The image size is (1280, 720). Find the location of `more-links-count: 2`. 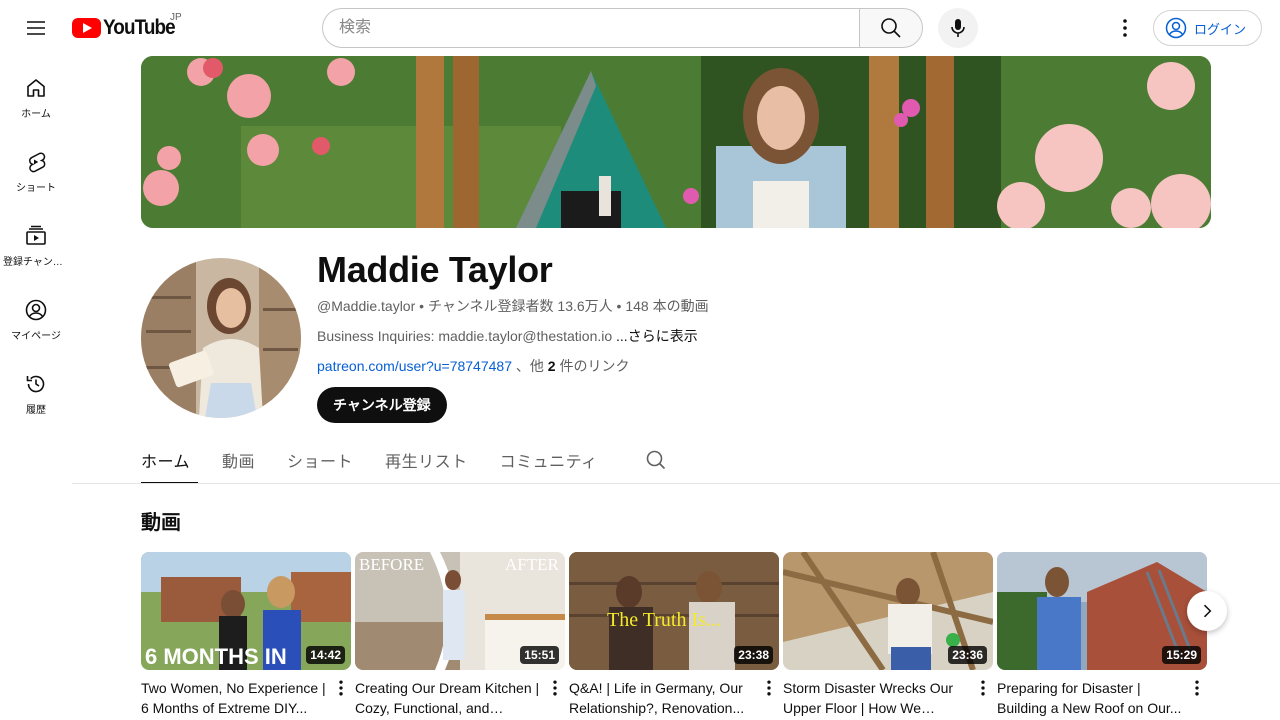

more-links-count: 2 is located at coordinates (552, 366).